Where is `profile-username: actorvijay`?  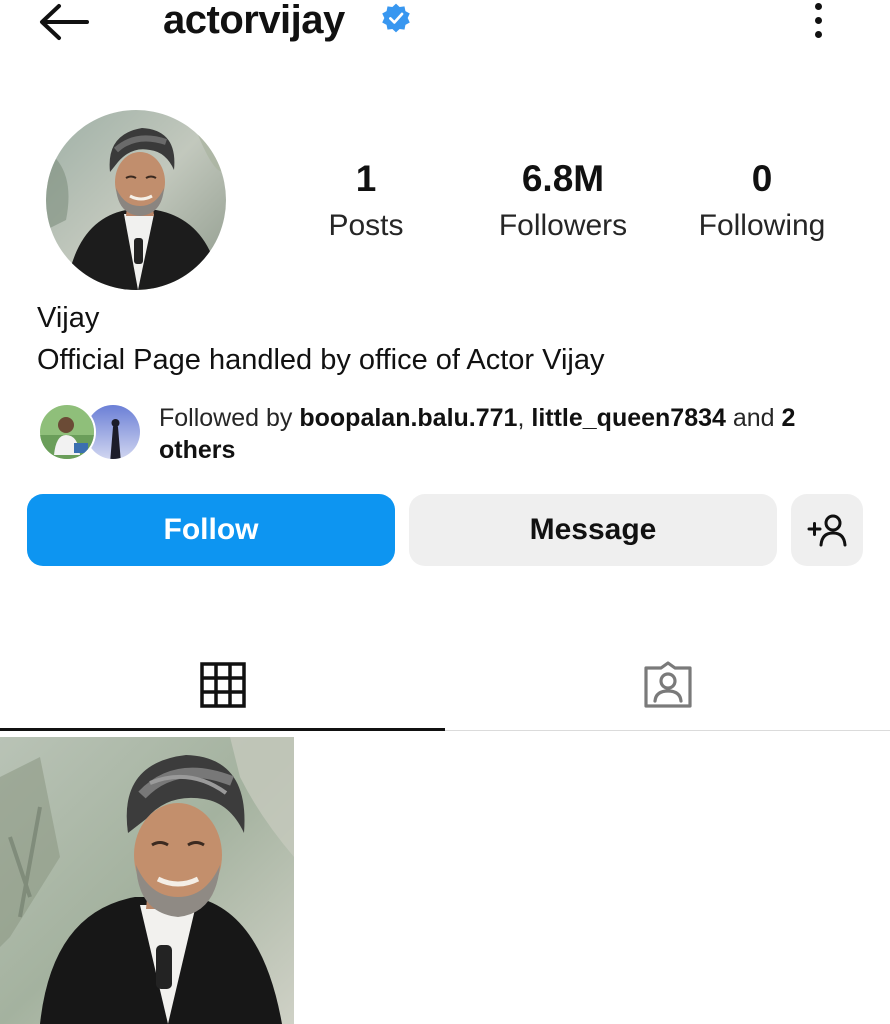
profile-username: actorvijay is located at coordinates (254, 21).